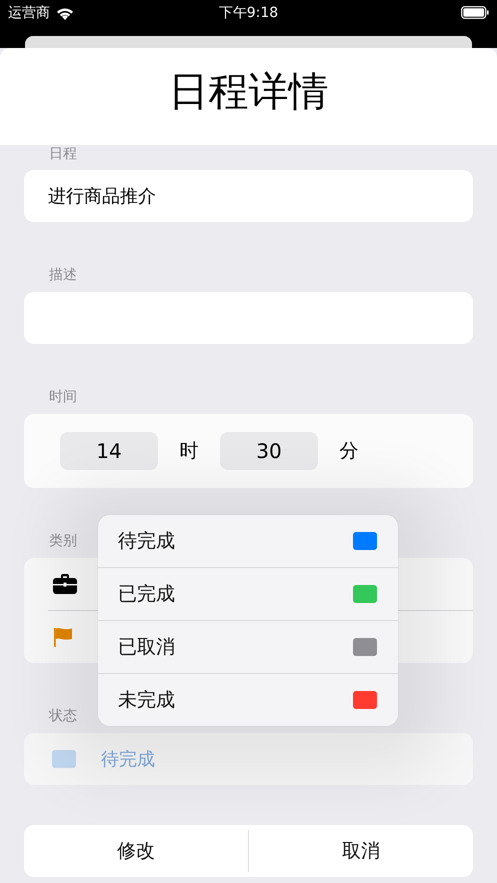 This screenshot has height=883, width=497. What do you see at coordinates (62, 275) in the screenshot?
I see `field-label: 描述` at bounding box center [62, 275].